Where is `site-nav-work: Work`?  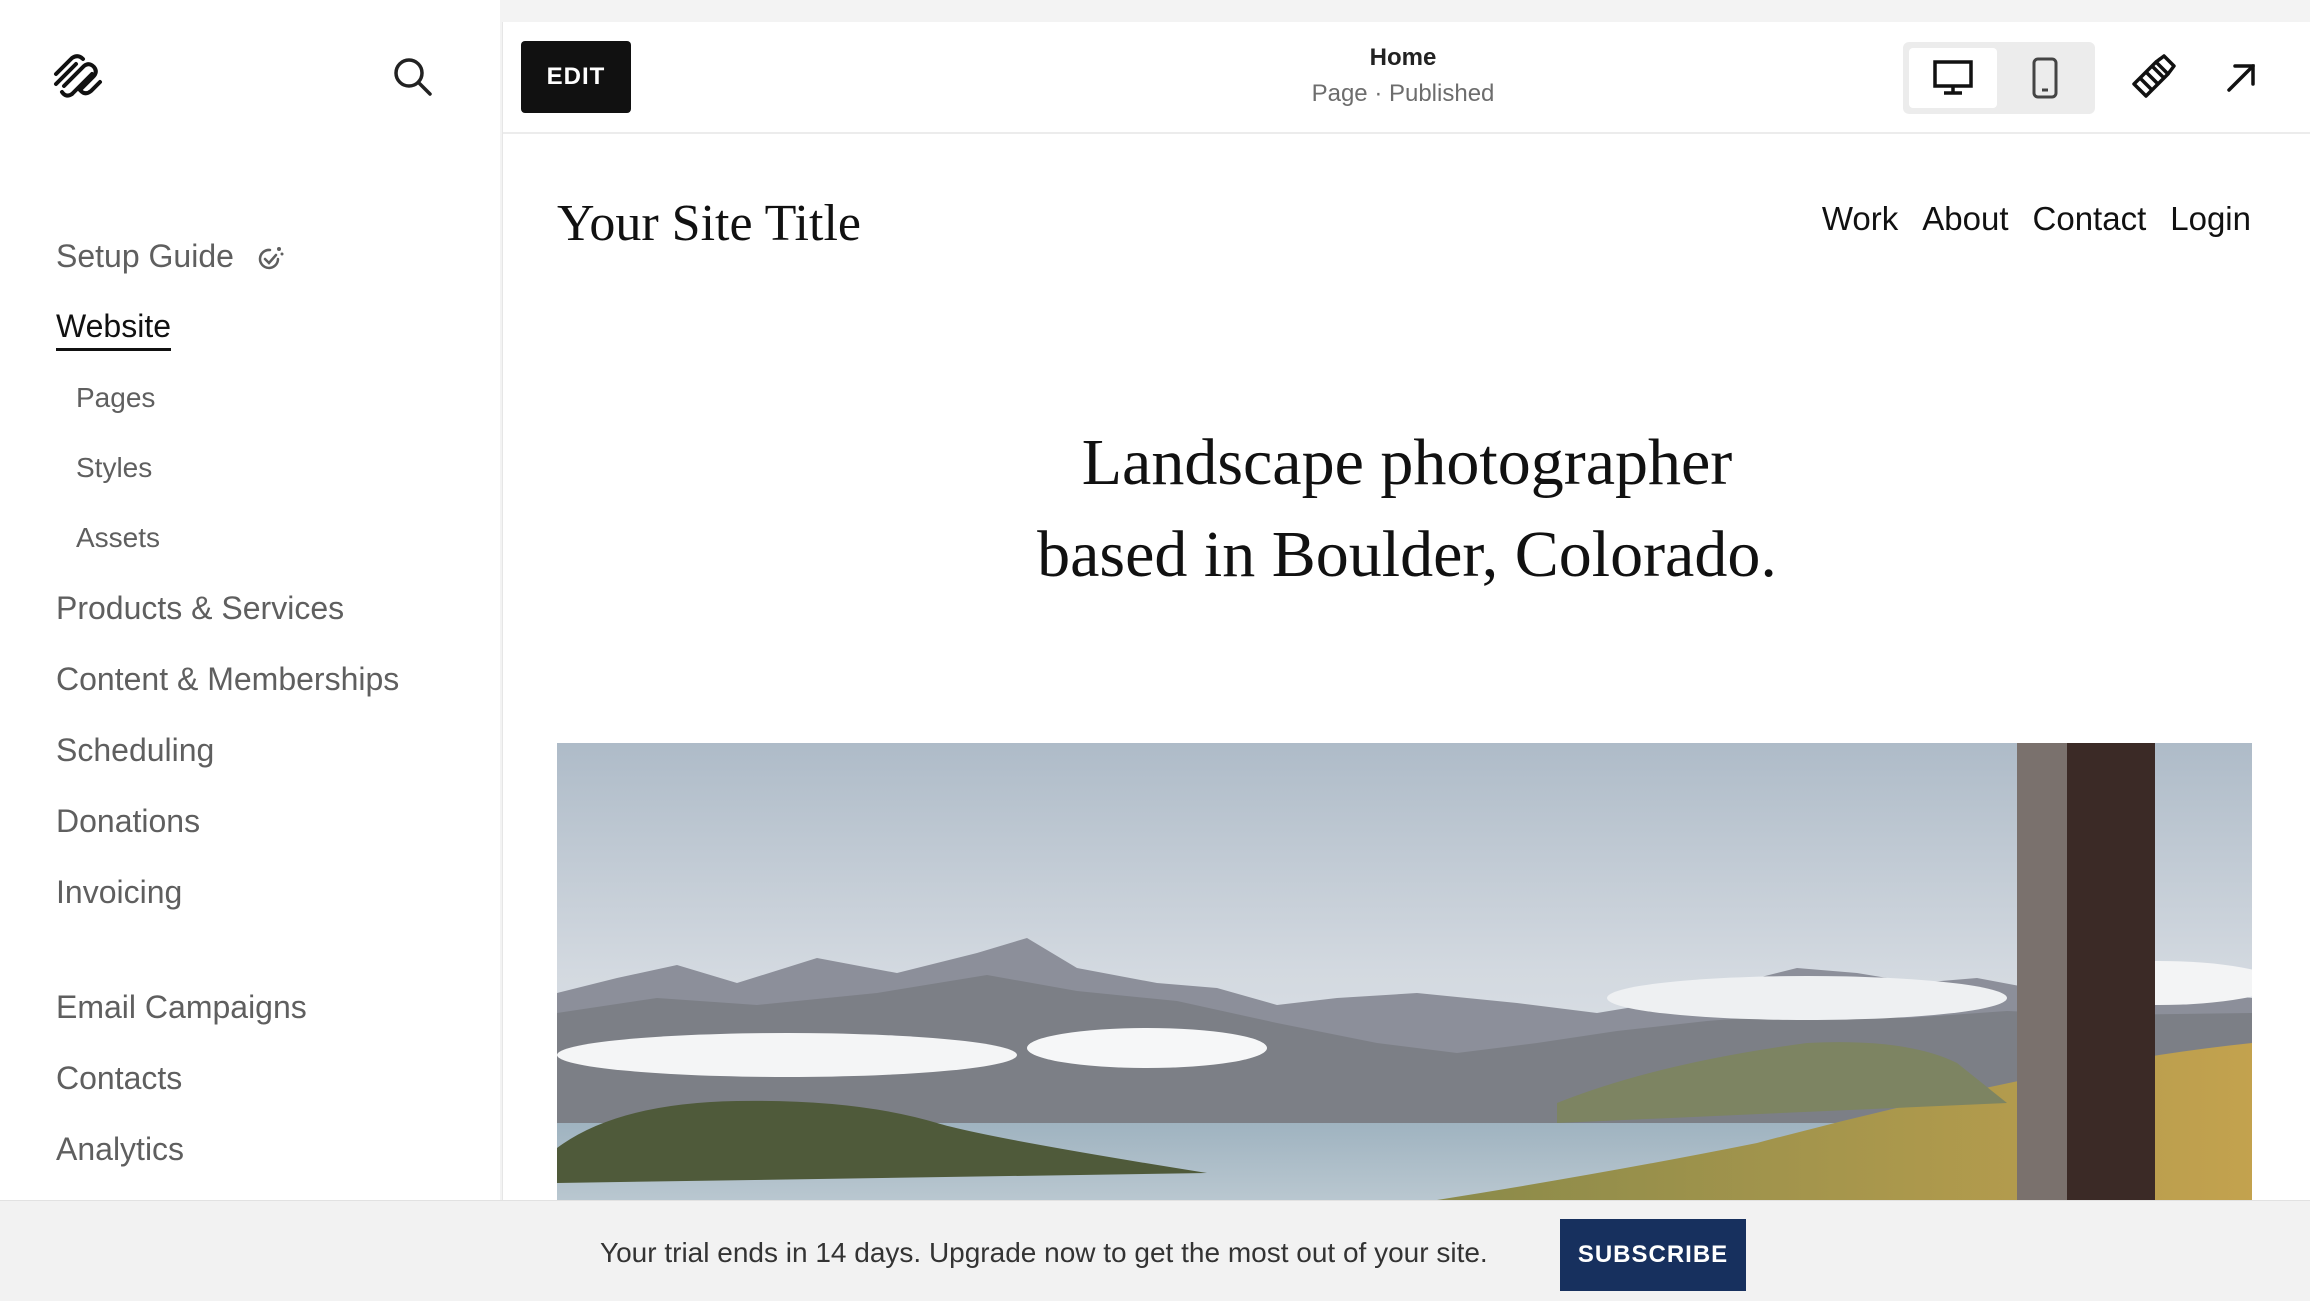 site-nav-work: Work is located at coordinates (1860, 219).